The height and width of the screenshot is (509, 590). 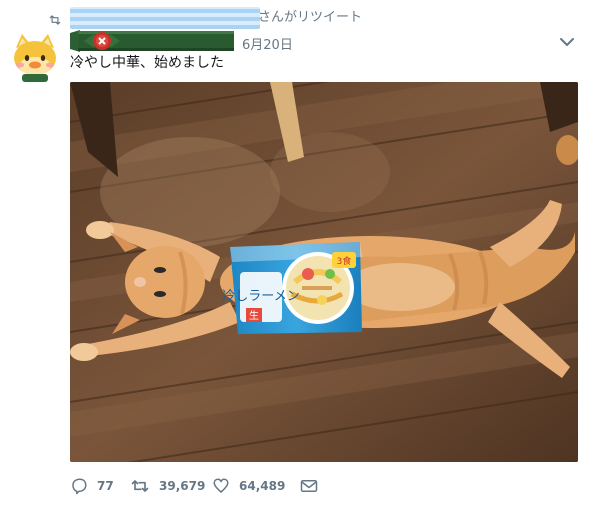 I want to click on like-button: 64,489, so click(x=256, y=486).